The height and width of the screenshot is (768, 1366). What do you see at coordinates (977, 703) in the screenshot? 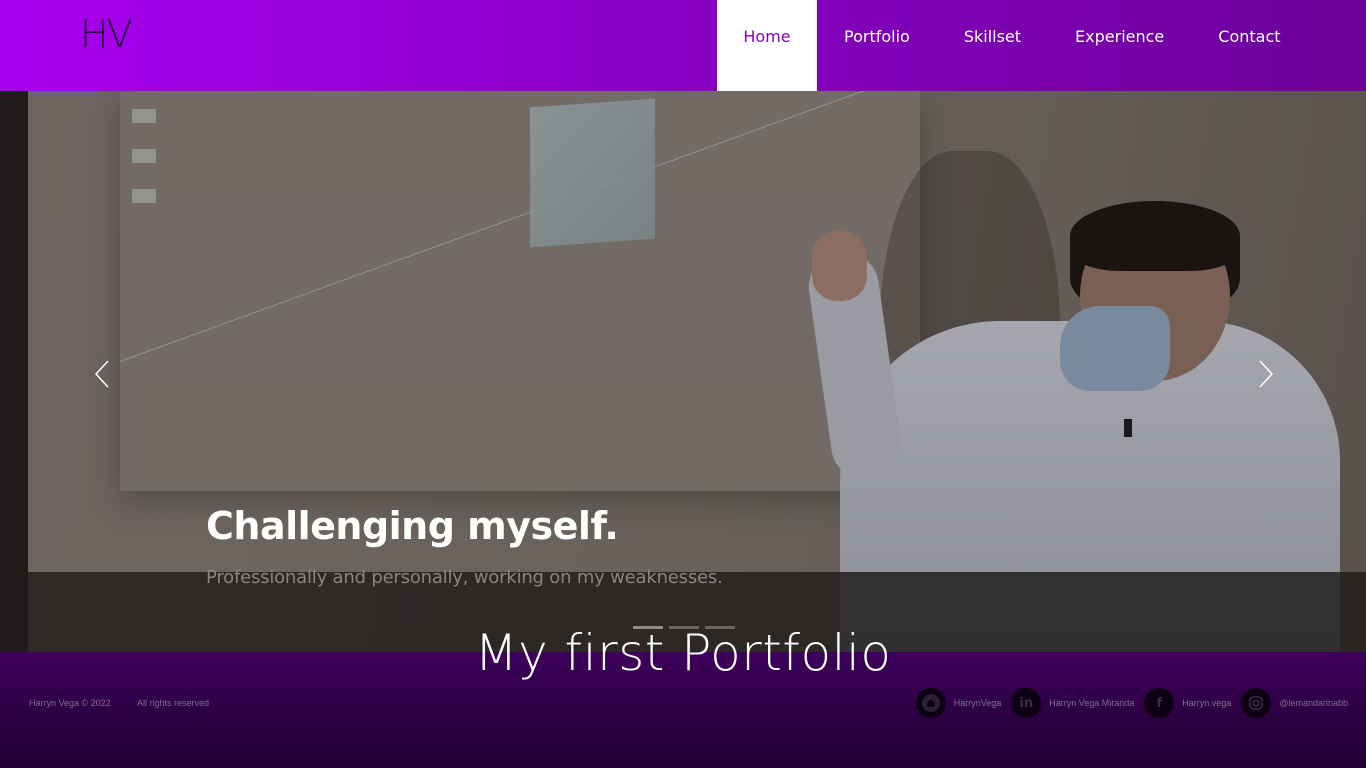
I see `social-github-label: HarrynVega` at bounding box center [977, 703].